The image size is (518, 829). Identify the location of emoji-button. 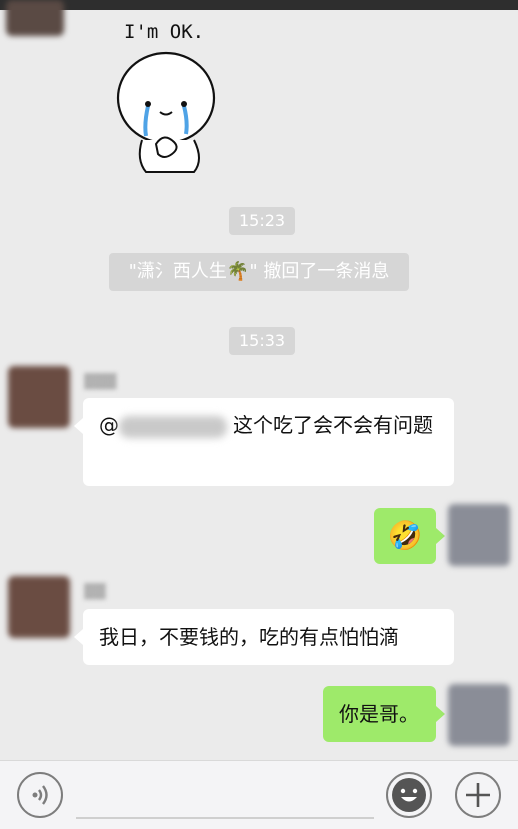
(409, 795).